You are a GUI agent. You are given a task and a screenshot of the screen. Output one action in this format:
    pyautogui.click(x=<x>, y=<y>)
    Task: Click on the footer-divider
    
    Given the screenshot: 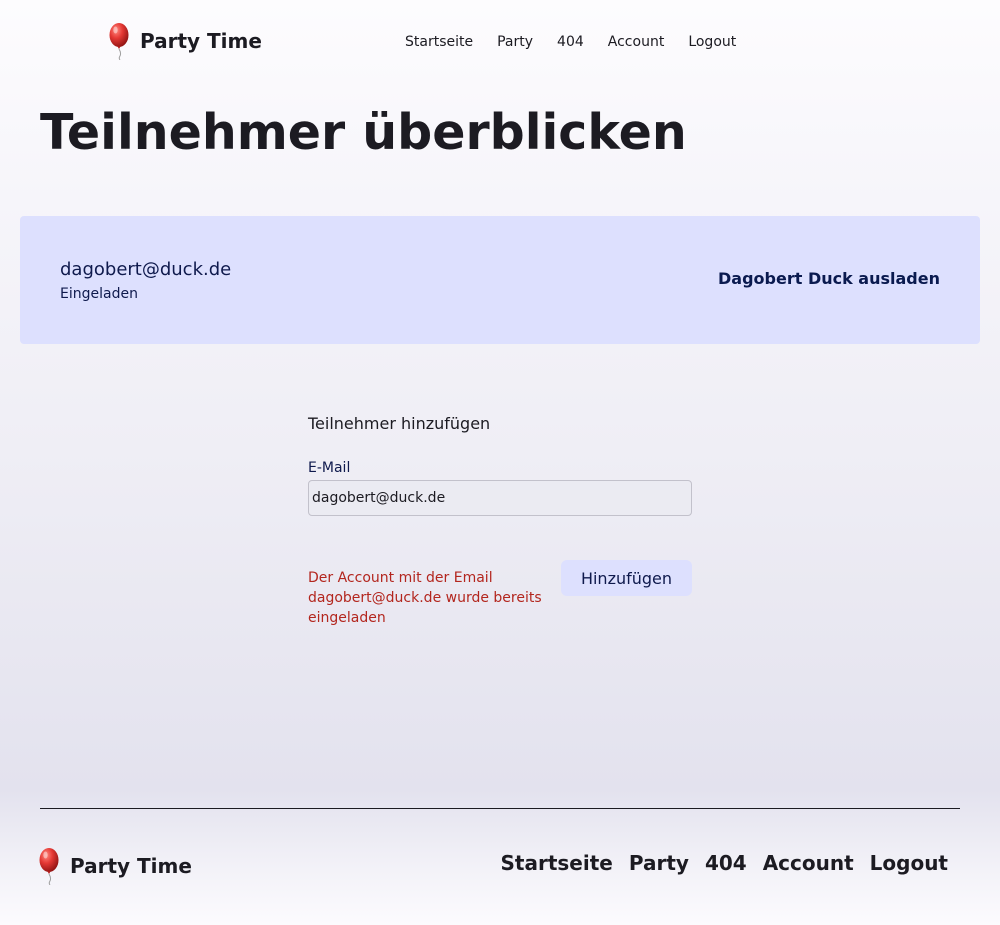 What is the action you would take?
    pyautogui.click(x=500, y=808)
    